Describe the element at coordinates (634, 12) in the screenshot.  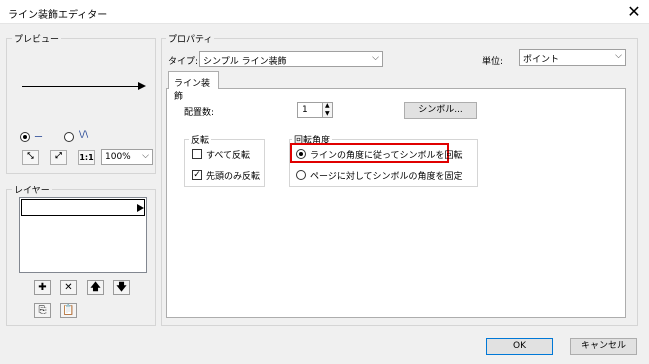
I see `close-icon: ✕` at that location.